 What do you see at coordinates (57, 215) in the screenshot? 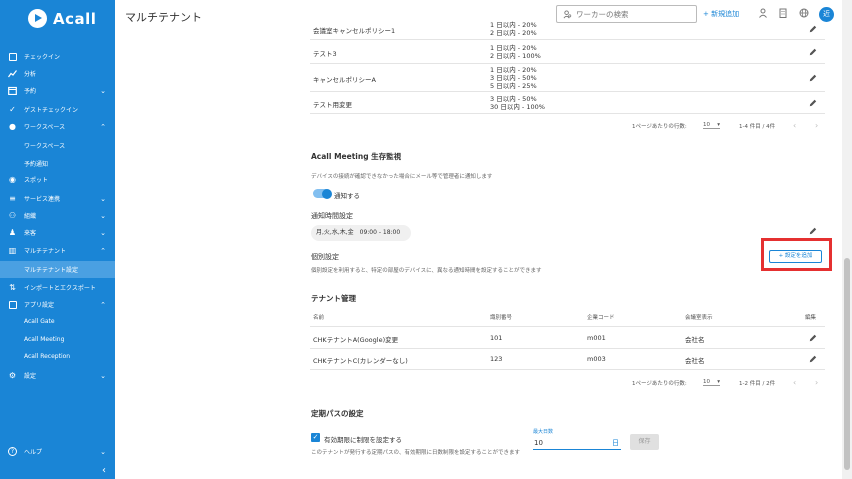
I see `sidebar-item-9: ⚇ 組織 ⌄` at bounding box center [57, 215].